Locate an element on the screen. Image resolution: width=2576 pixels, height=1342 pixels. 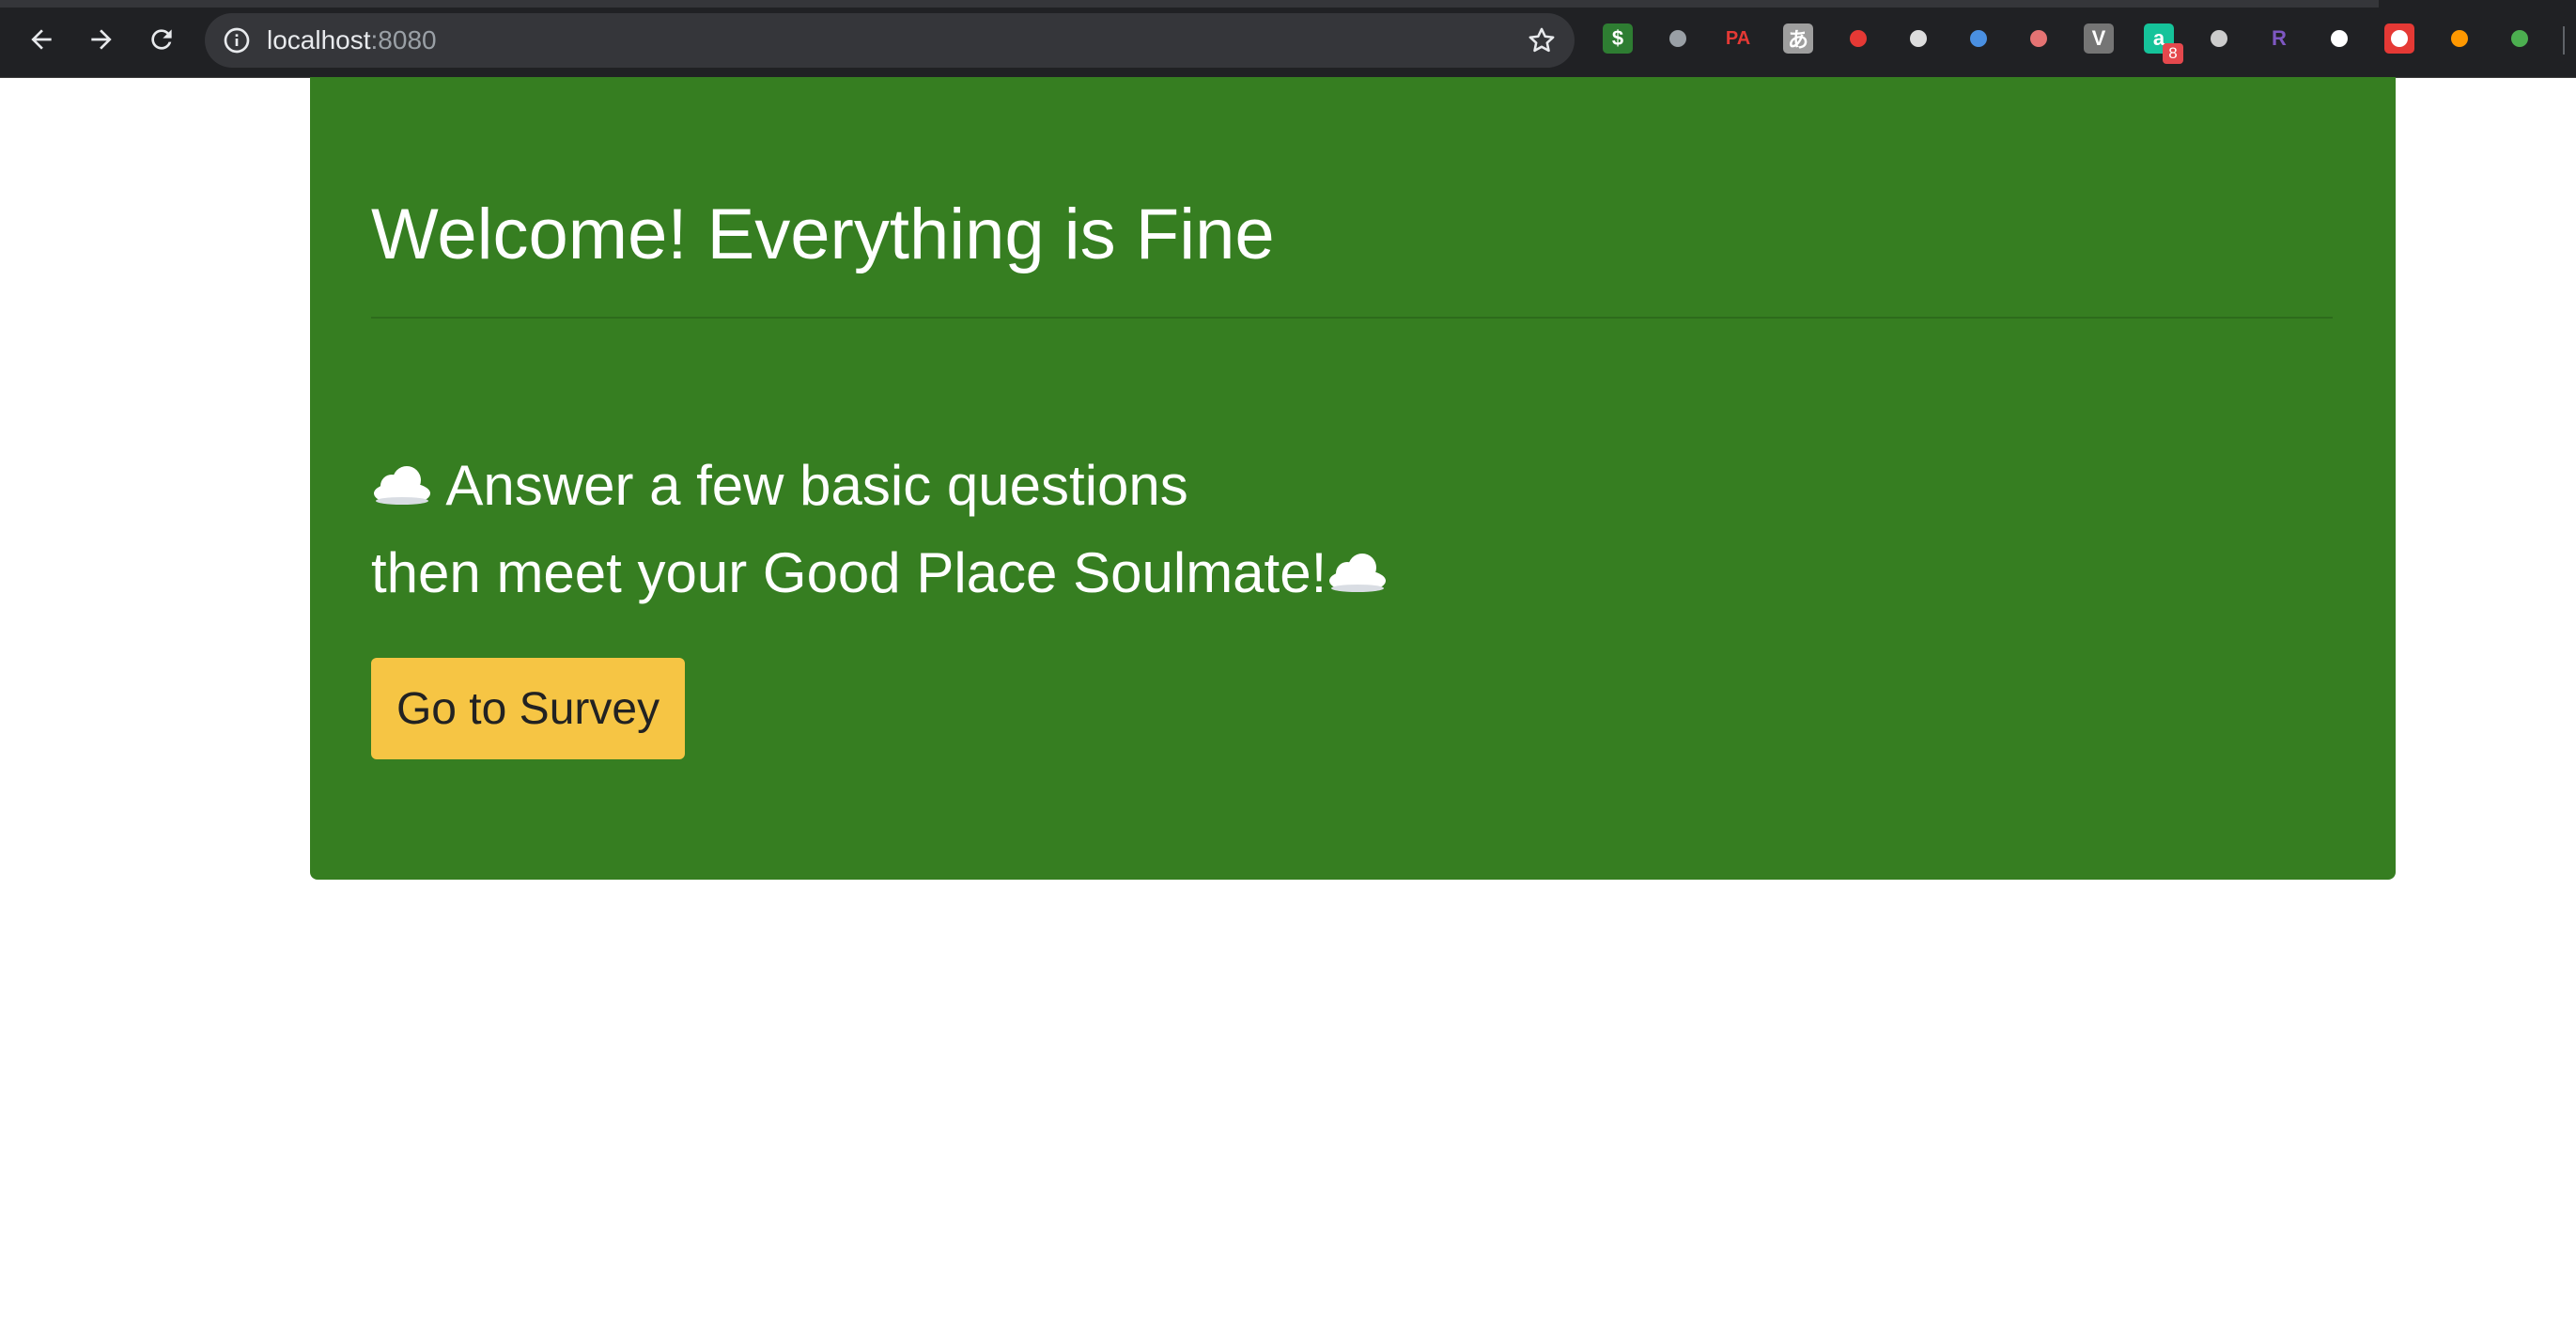
reload-button is located at coordinates (161, 39).